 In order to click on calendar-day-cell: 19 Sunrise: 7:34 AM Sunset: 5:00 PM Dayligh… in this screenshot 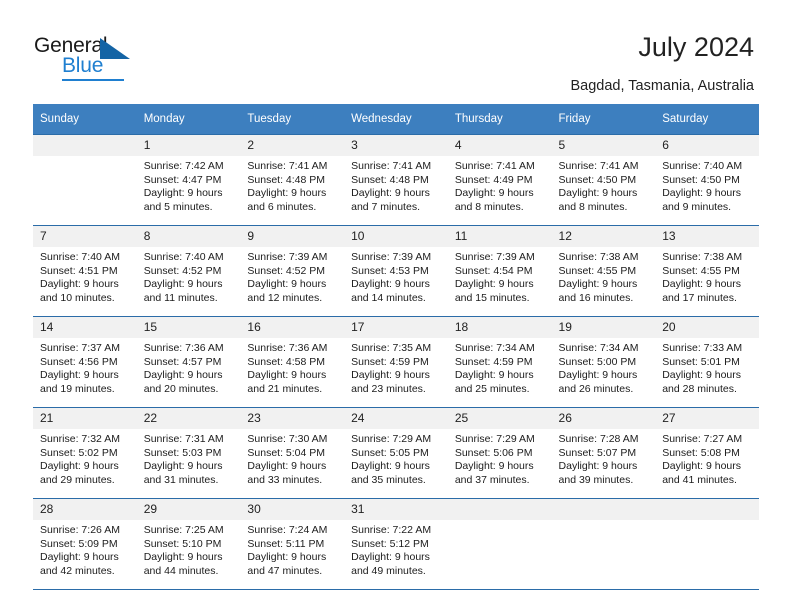, I will do `click(603, 362)`.